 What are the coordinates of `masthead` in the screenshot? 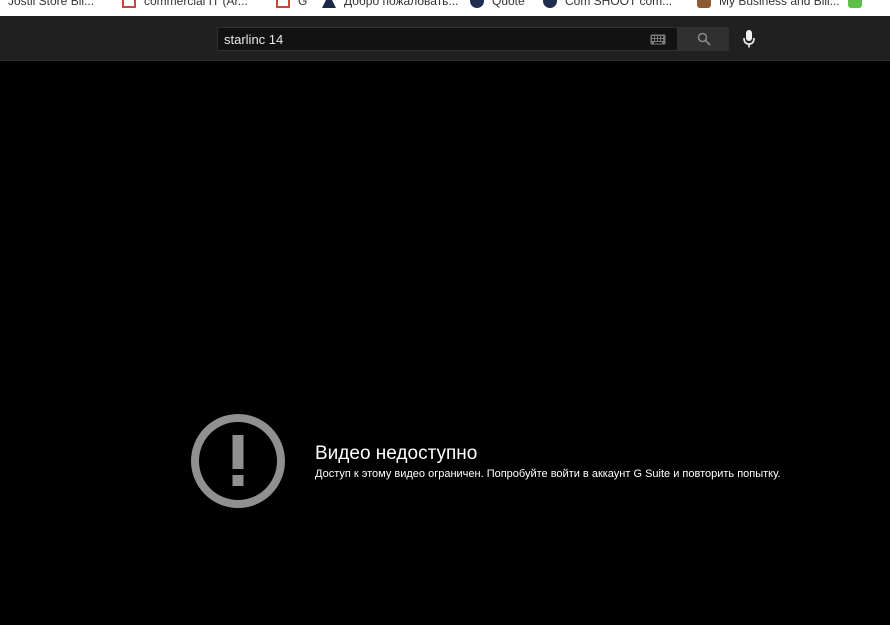 It's located at (445, 38).